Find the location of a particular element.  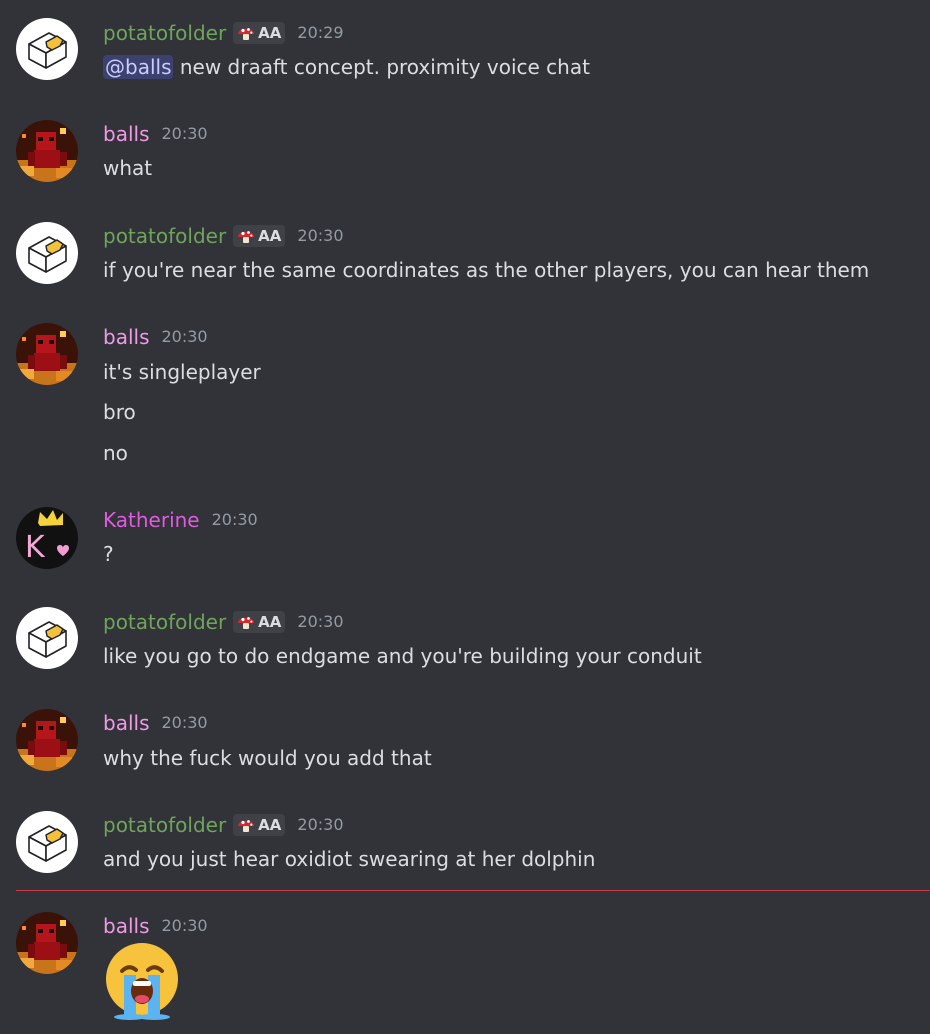

k-crown-avatar: K is located at coordinates (47, 538).